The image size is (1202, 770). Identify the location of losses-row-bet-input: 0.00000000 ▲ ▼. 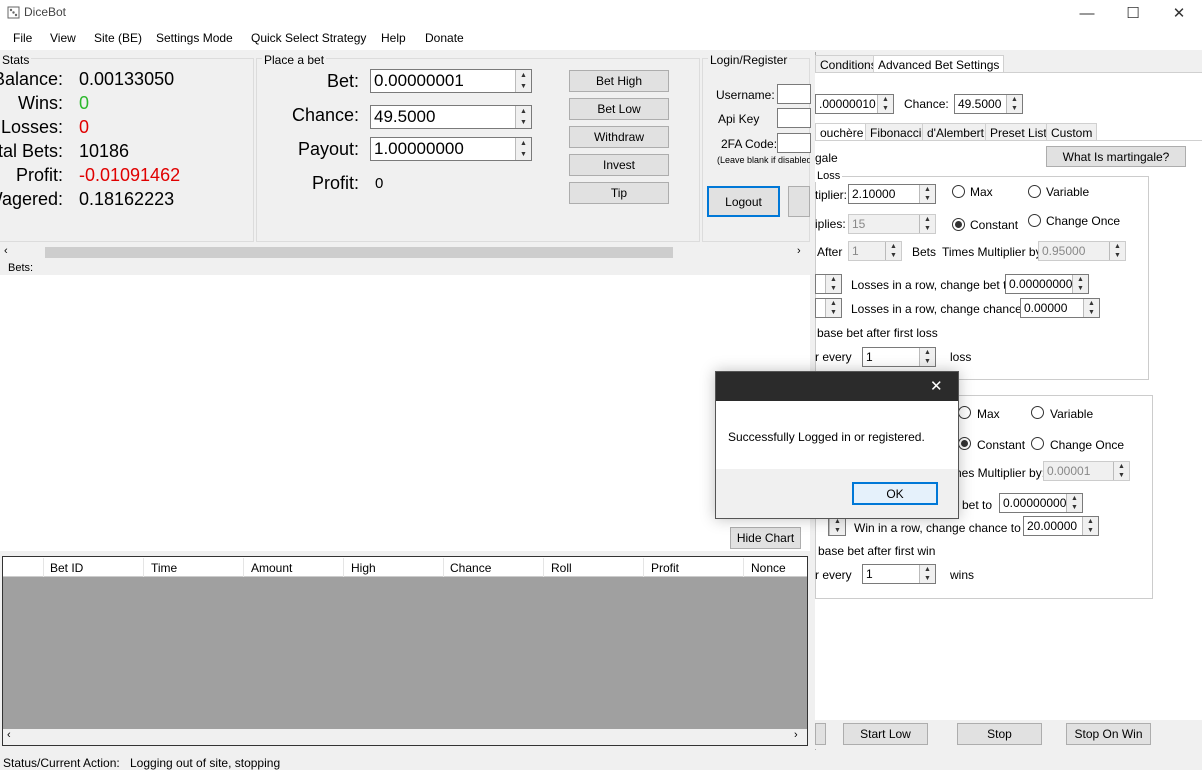
(1047, 284).